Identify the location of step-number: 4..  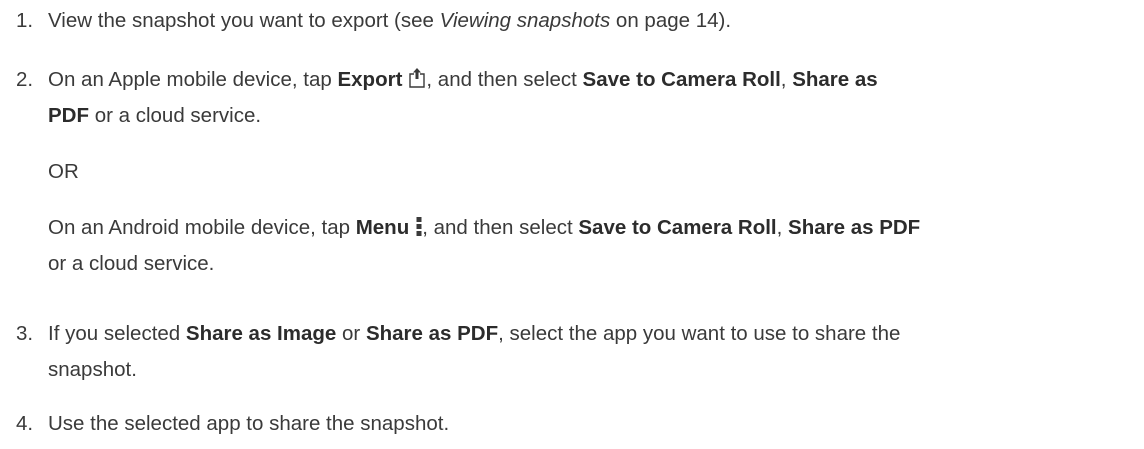
(25, 423).